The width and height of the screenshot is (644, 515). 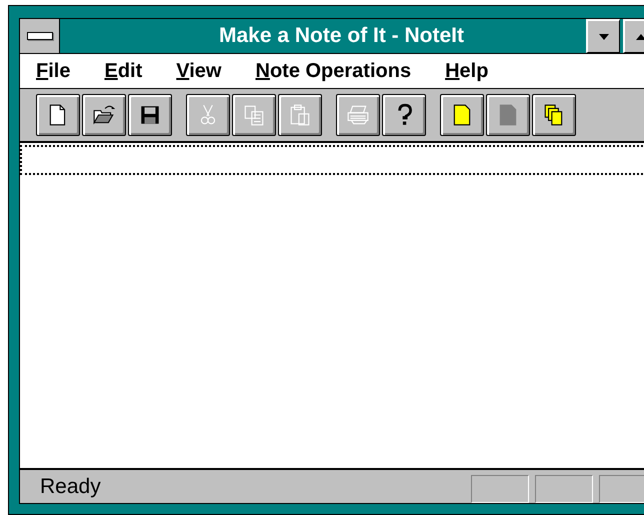 What do you see at coordinates (40, 36) in the screenshot?
I see `system-menu-button` at bounding box center [40, 36].